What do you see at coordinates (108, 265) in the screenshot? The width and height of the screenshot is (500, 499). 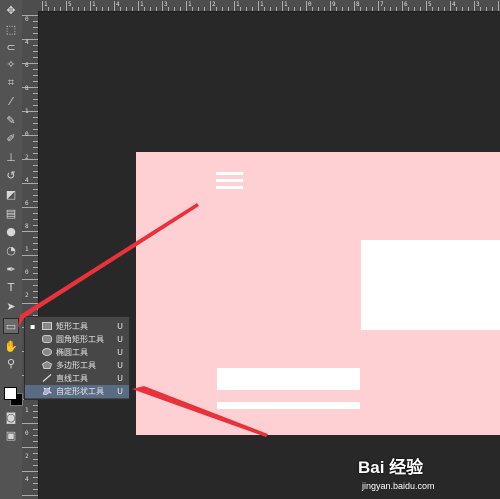 I see `arrow-to-shape-tool` at bounding box center [108, 265].